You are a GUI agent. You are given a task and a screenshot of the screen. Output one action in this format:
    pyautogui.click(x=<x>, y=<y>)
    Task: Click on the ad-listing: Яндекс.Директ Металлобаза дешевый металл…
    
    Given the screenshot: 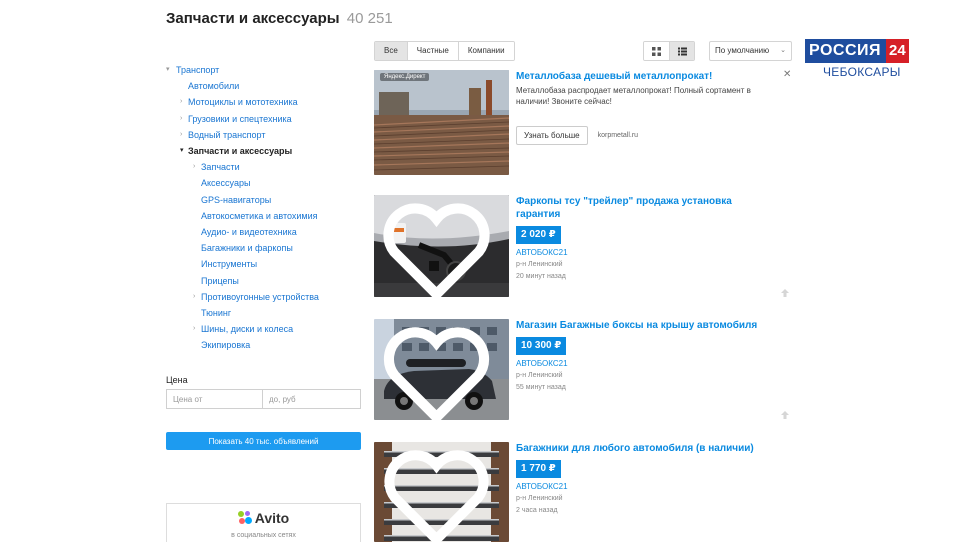 What is the action you would take?
    pyautogui.click(x=579, y=122)
    